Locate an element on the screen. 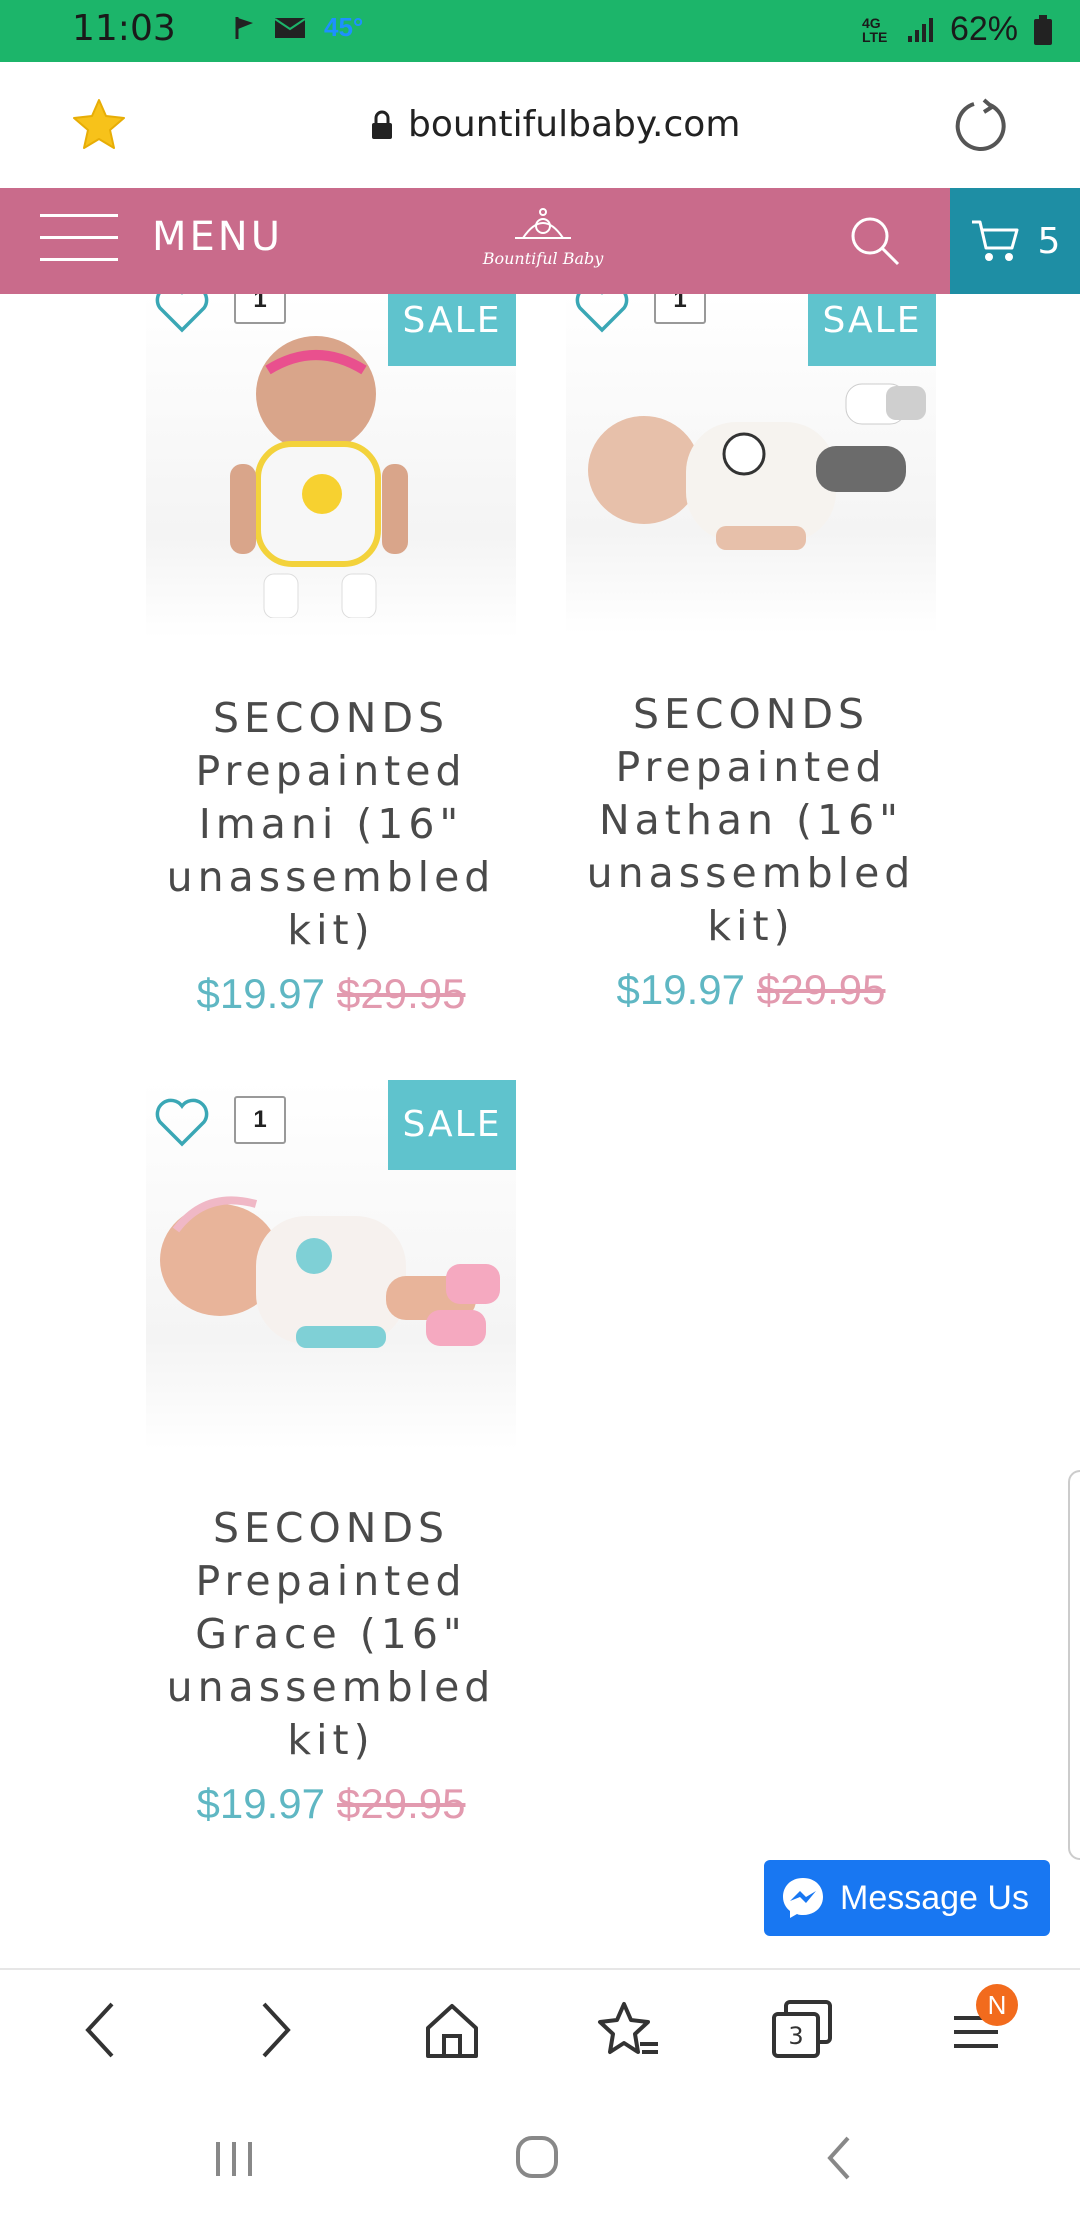 The width and height of the screenshot is (1080, 2220). message-us-label: Message Us is located at coordinates (934, 1897).